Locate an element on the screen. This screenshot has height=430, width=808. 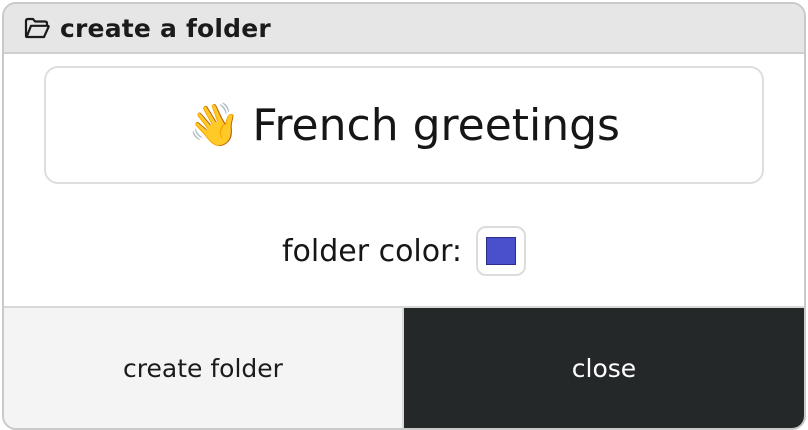
close-button: close is located at coordinates (604, 368).